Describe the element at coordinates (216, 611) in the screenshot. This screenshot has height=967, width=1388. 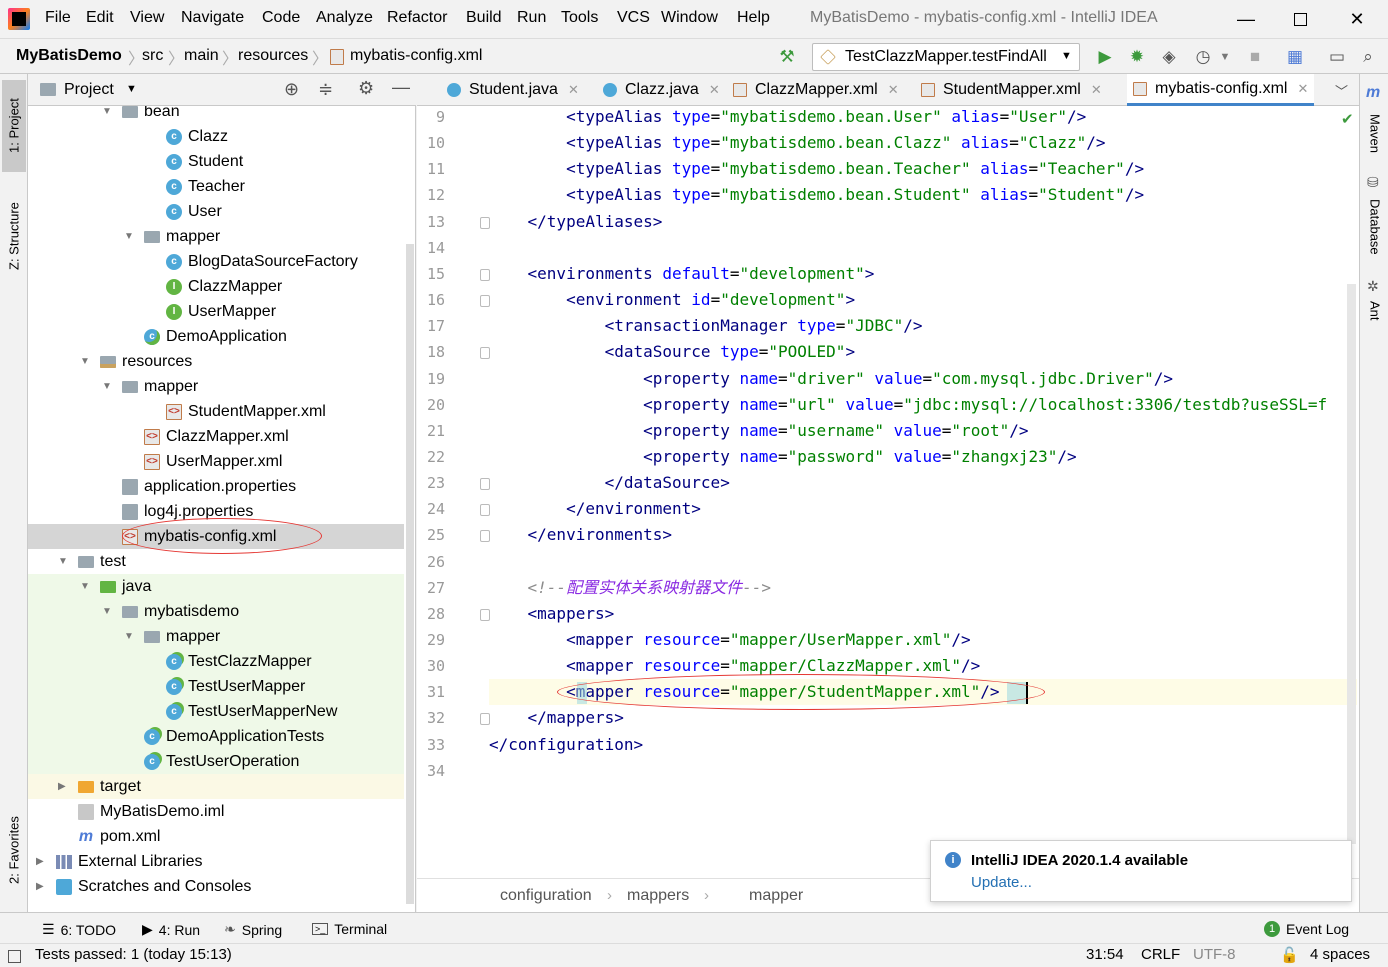
I see `tree-item: ▼ mybatisdemo` at that location.